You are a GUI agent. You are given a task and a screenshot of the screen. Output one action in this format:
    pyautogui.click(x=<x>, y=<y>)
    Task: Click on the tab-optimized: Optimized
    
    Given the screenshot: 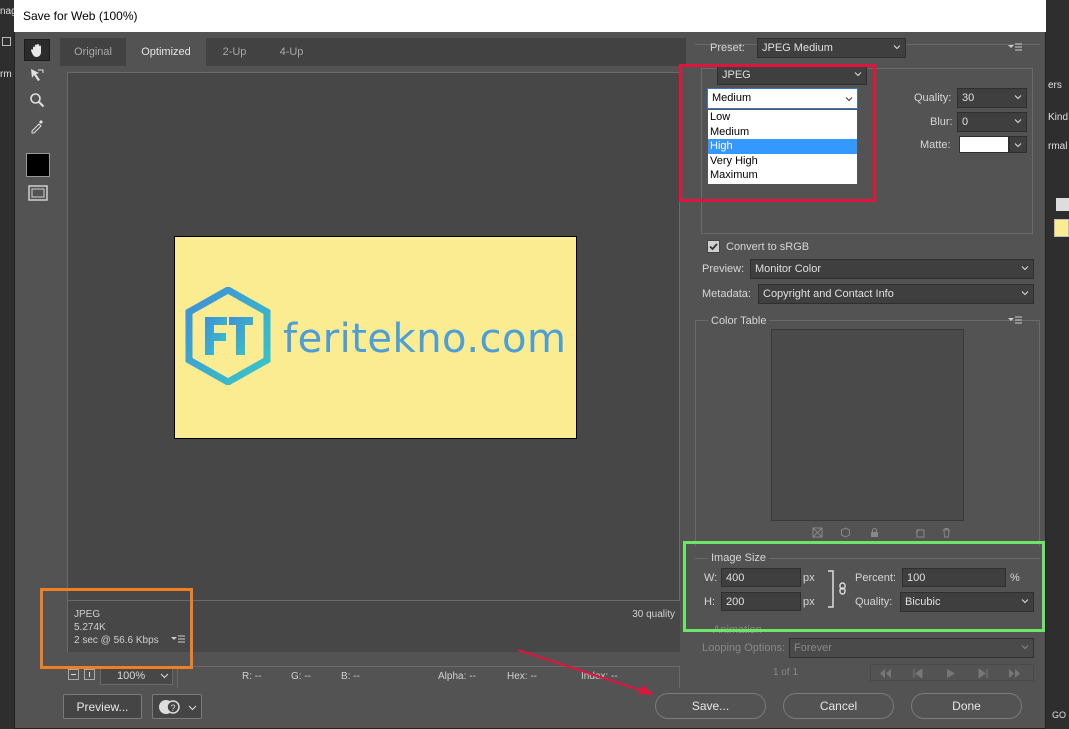 What is the action you would take?
    pyautogui.click(x=166, y=52)
    